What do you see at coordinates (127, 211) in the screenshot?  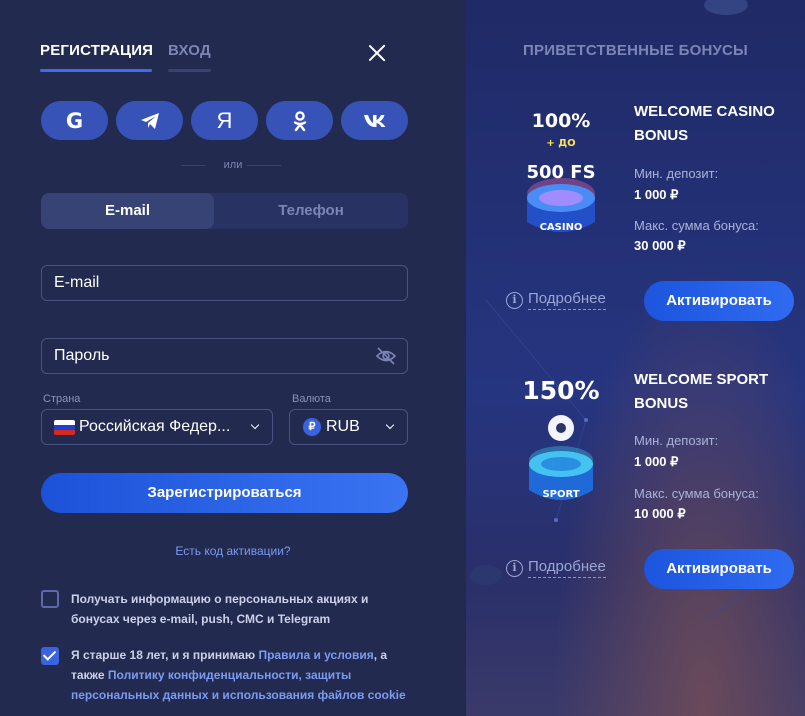 I see `toggle-email: E-mail` at bounding box center [127, 211].